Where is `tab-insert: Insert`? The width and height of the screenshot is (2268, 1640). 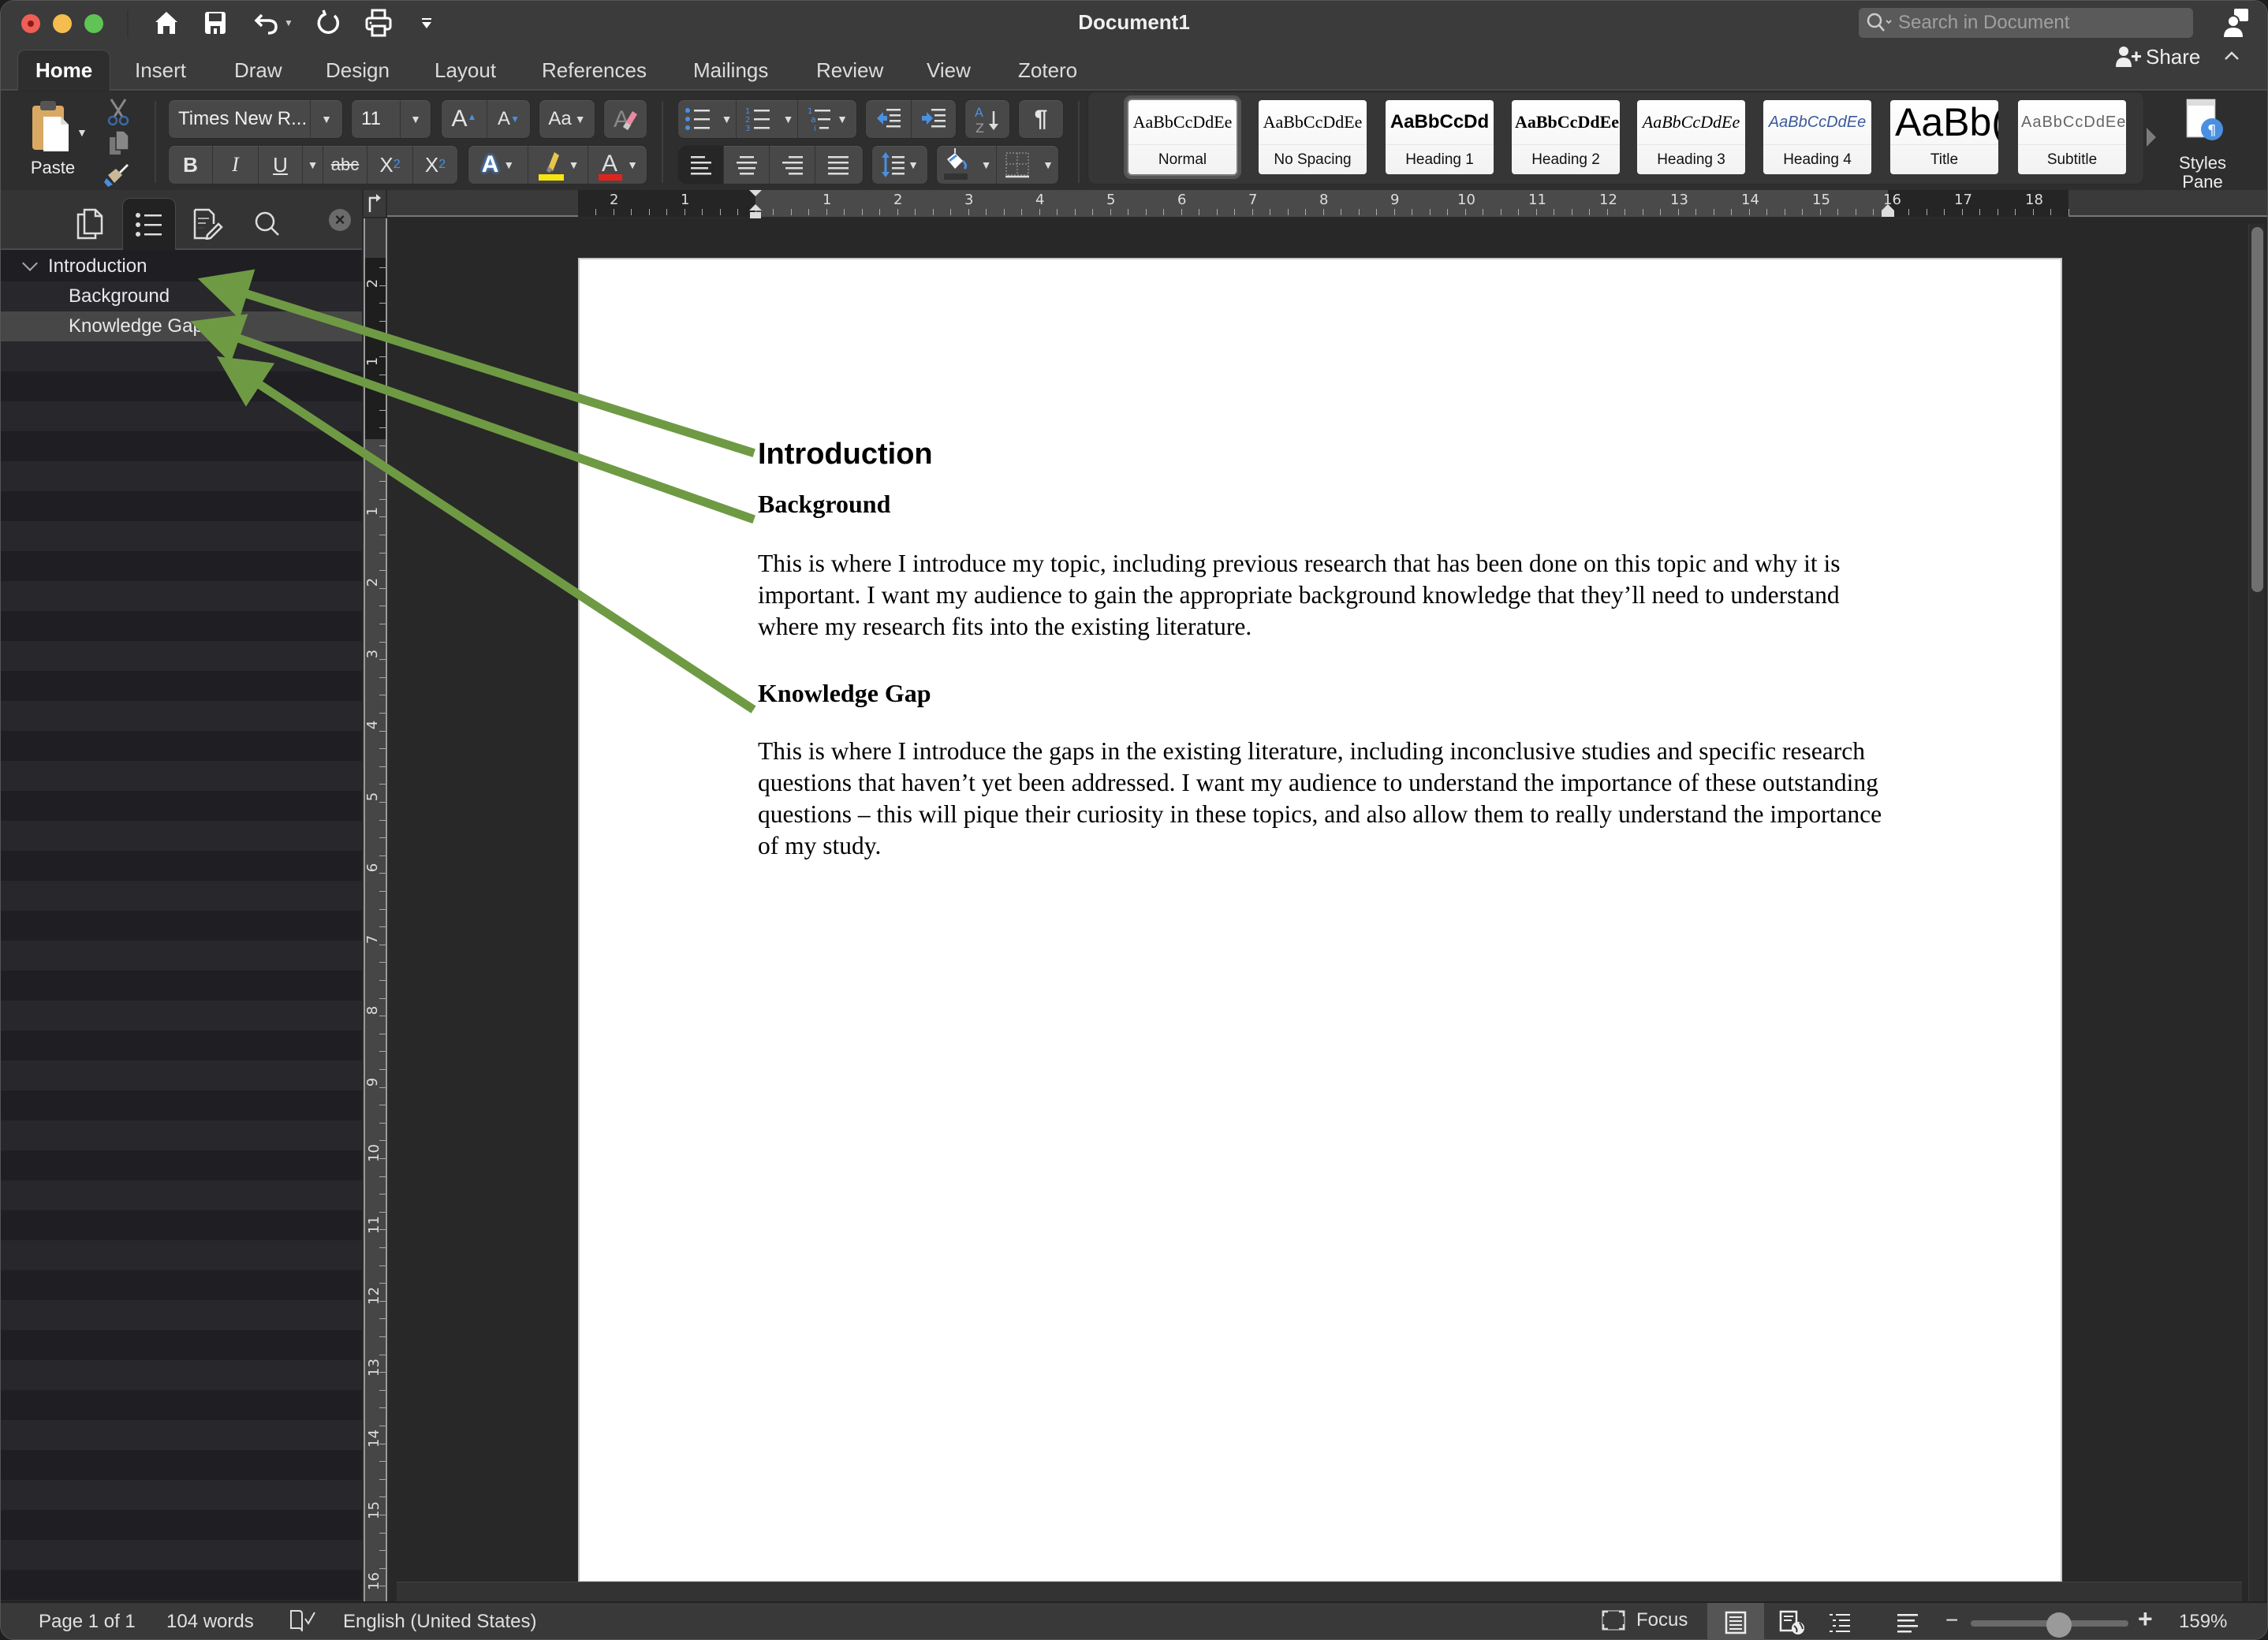 tab-insert: Insert is located at coordinates (160, 70).